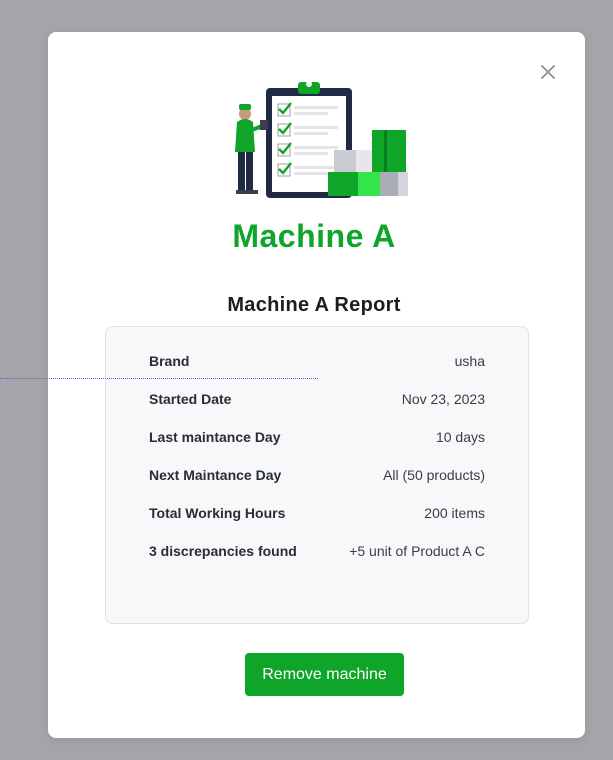  What do you see at coordinates (317, 399) in the screenshot?
I see `detail-row-started-date: Started Date Nov 23, 2023` at bounding box center [317, 399].